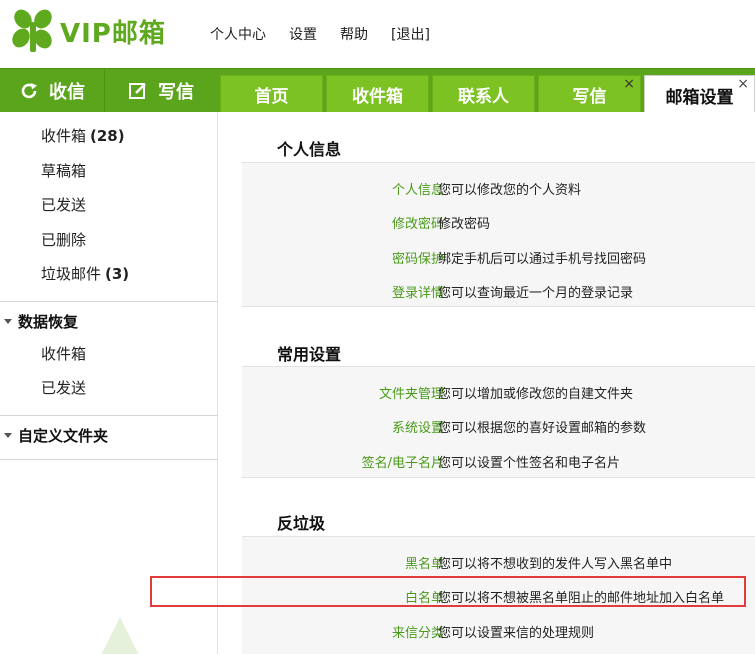 The height and width of the screenshot is (654, 755). I want to click on sidebar-item-deleted: 已删除, so click(63, 239).